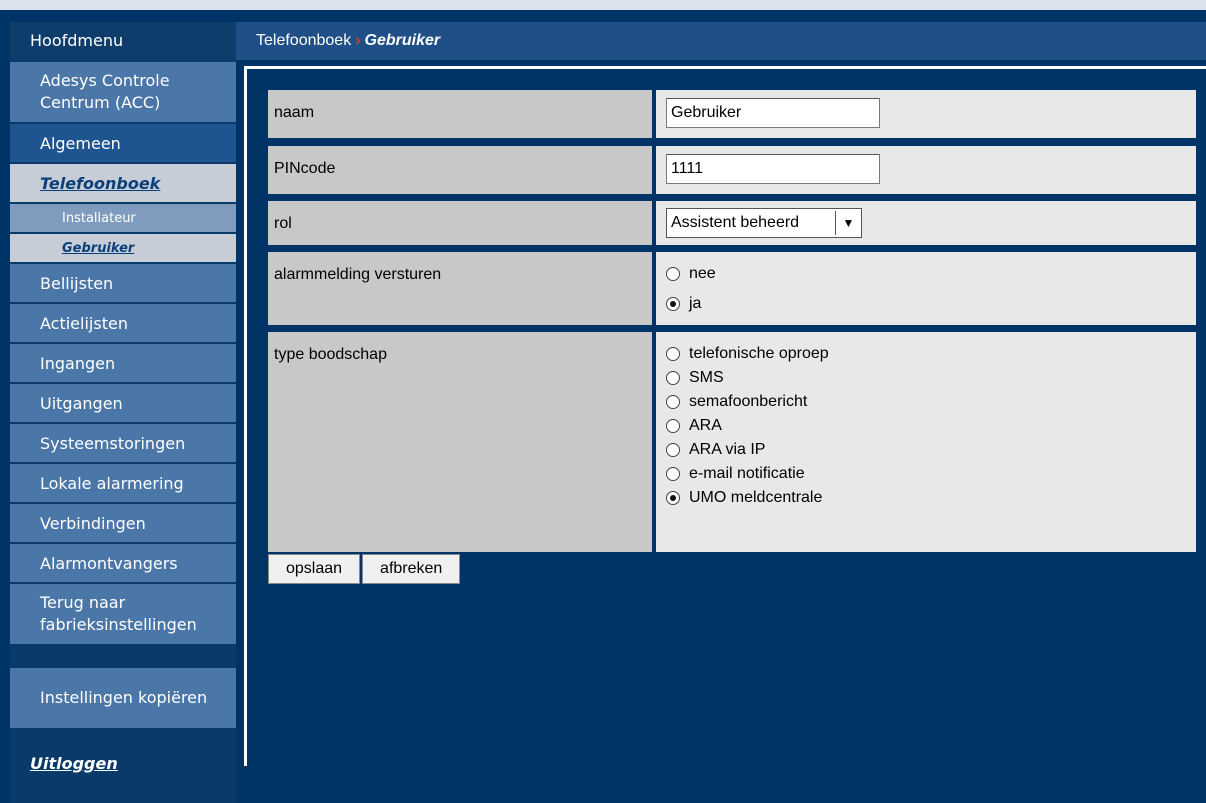 This screenshot has height=803, width=1206. Describe the element at coordinates (123, 442) in the screenshot. I see `sidebar-item-systeemstoringen: Systeemstoringen` at that location.